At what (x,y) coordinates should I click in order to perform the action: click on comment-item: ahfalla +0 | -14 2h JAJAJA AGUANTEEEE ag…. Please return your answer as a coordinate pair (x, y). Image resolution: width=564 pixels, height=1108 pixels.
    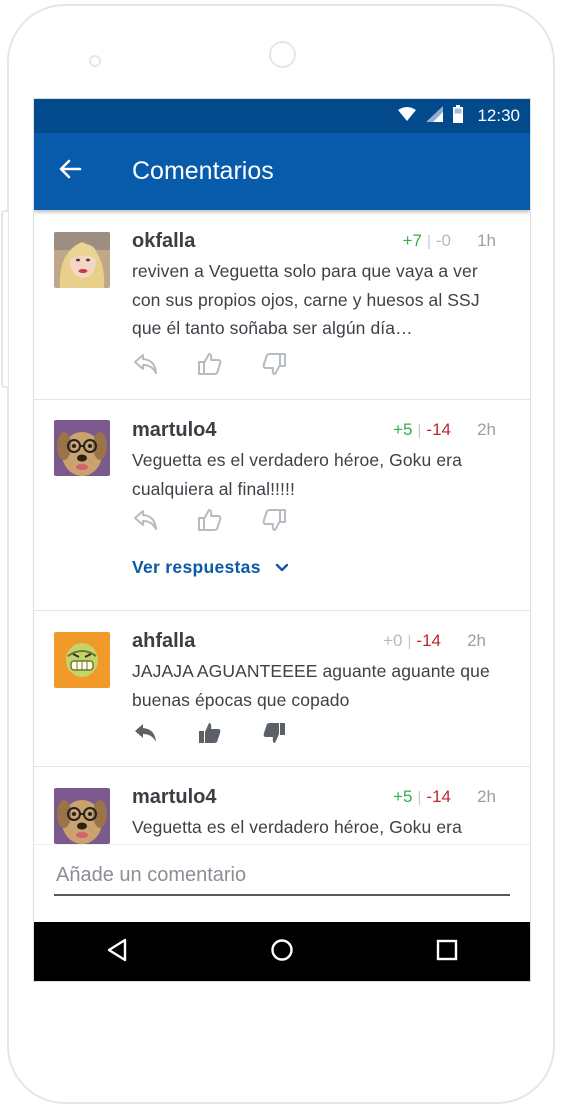
    Looking at the image, I should click on (282, 689).